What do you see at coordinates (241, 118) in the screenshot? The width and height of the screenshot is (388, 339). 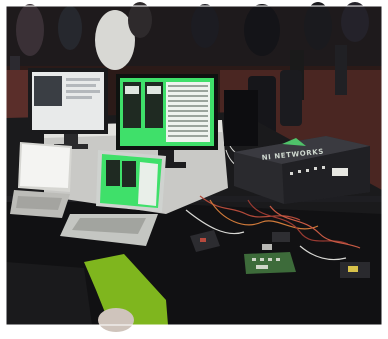 I see `monitor-right` at bounding box center [241, 118].